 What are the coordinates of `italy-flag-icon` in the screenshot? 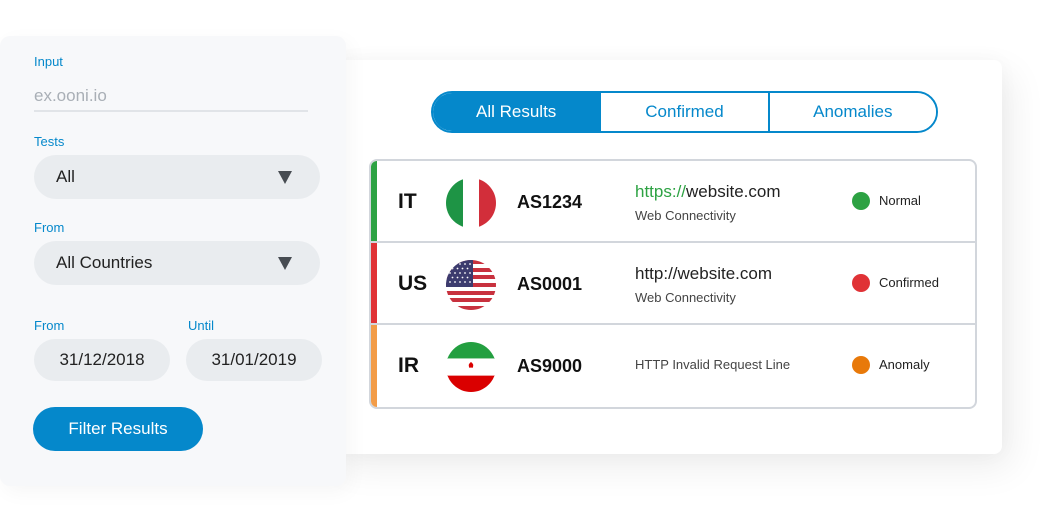 It's located at (471, 203).